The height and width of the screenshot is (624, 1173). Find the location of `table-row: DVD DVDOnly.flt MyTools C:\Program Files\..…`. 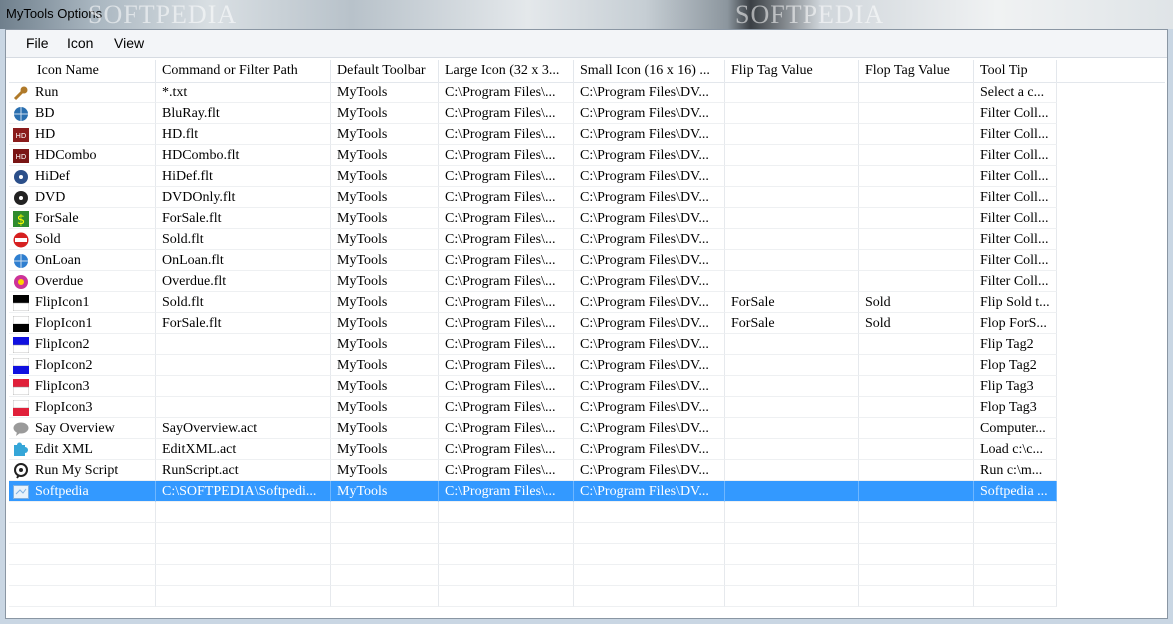

table-row: DVD DVDOnly.flt MyTools C:\Program Files\..… is located at coordinates (587, 197).